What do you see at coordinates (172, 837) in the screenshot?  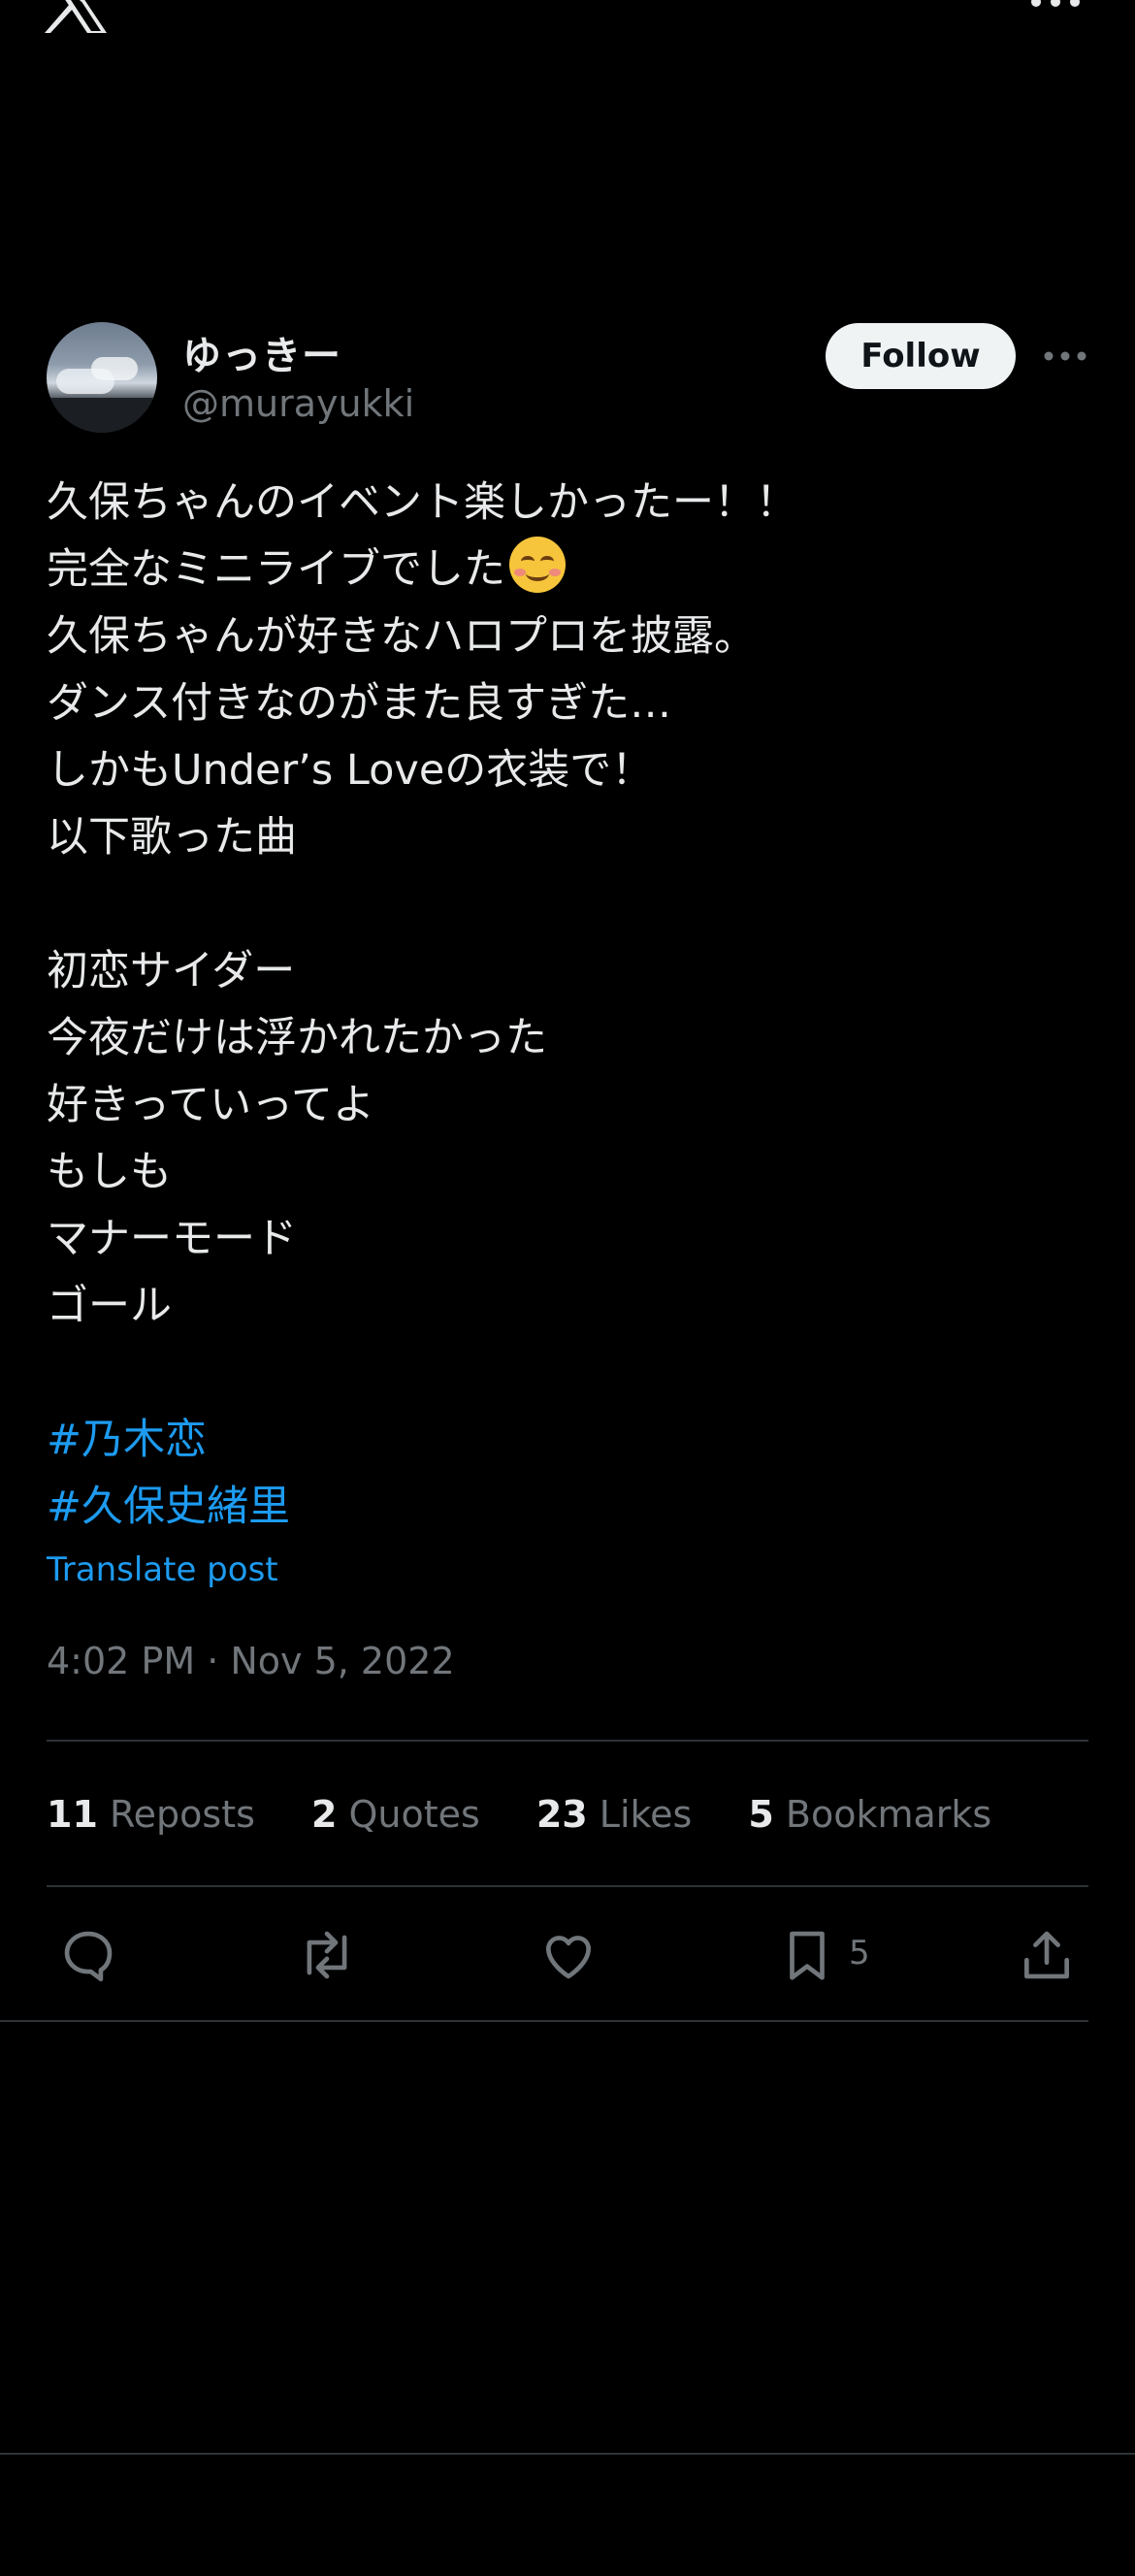 I see `post-line: 以下歌った曲` at bounding box center [172, 837].